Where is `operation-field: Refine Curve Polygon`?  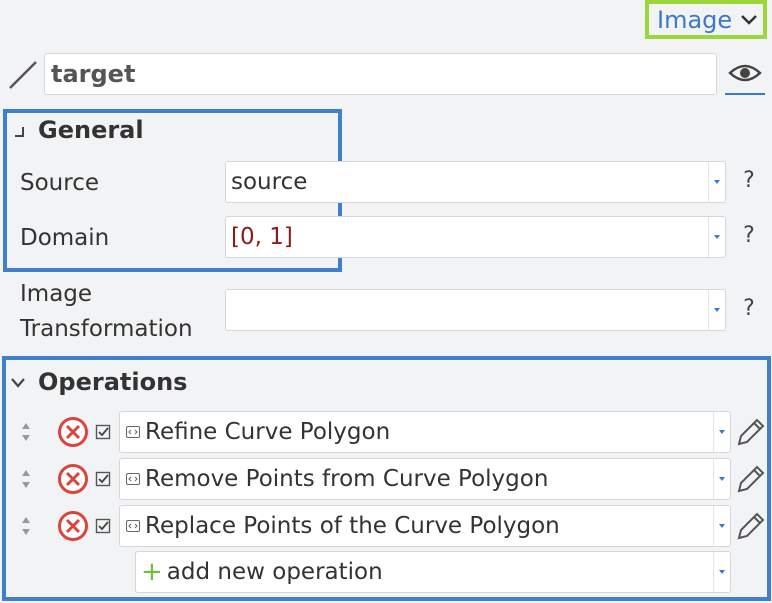
operation-field: Refine Curve Polygon is located at coordinates (425, 432).